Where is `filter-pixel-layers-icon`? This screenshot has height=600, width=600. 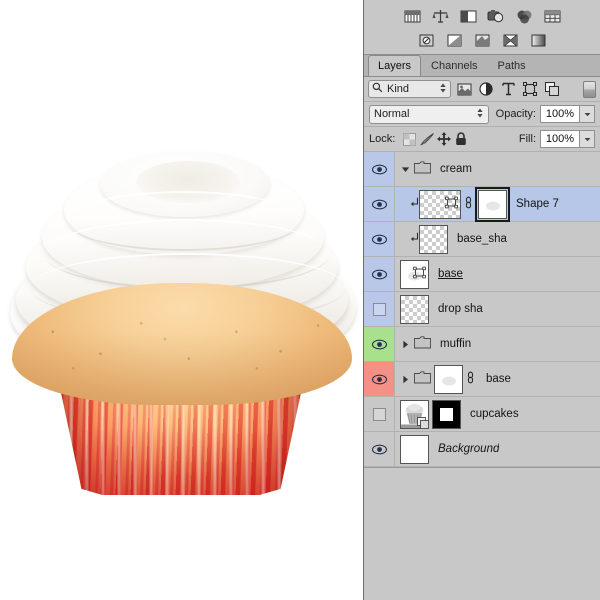 filter-pixel-layers-icon is located at coordinates (464, 89).